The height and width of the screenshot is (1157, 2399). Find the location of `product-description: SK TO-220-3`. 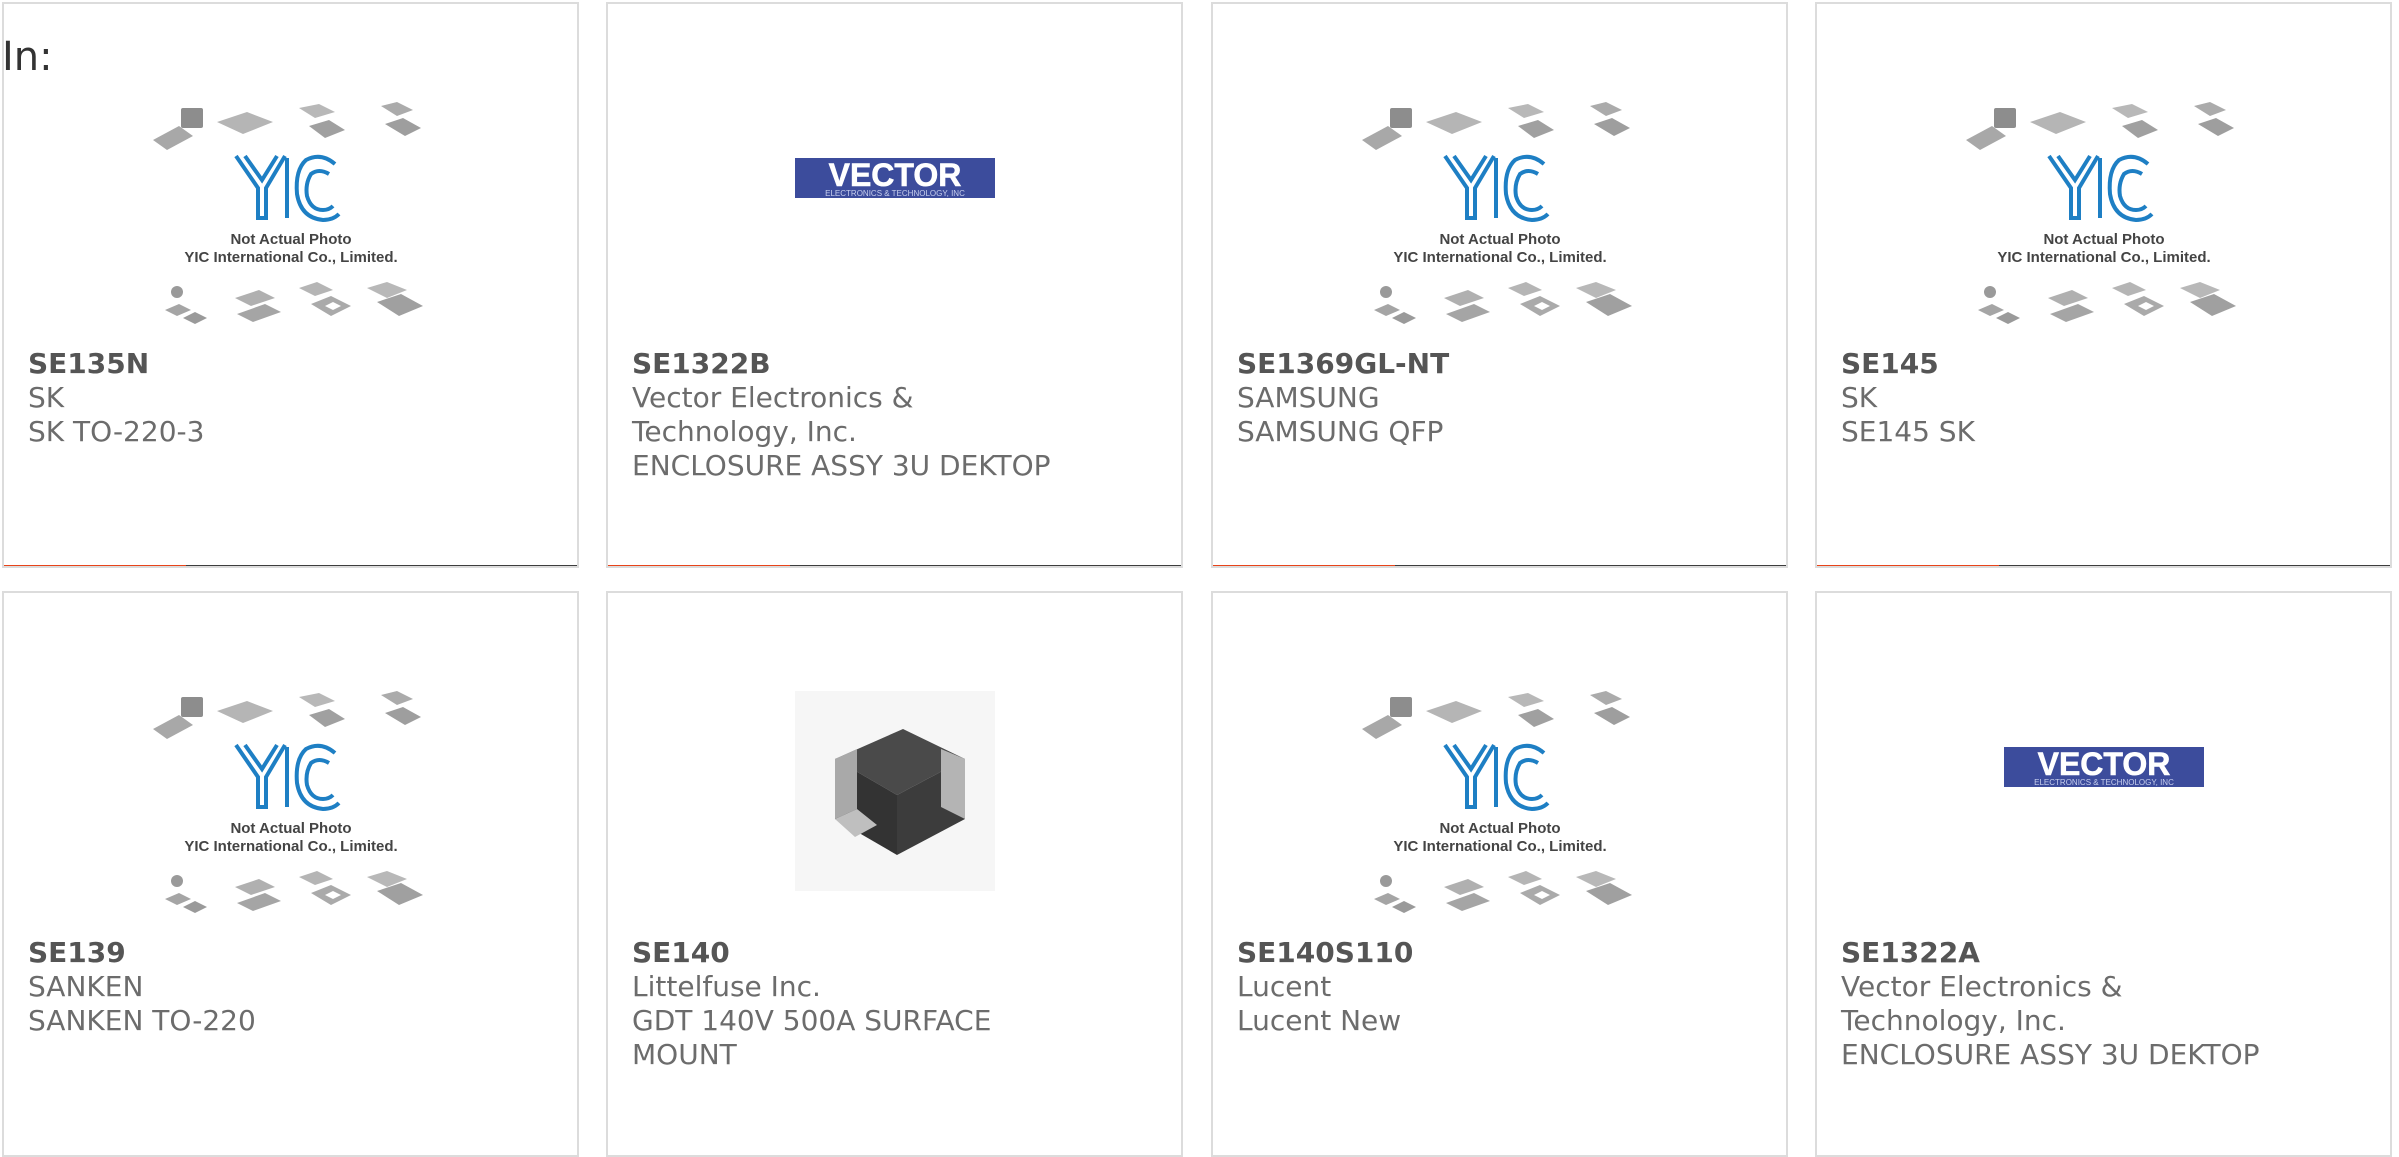

product-description: SK TO-220-3 is located at coordinates (116, 431).